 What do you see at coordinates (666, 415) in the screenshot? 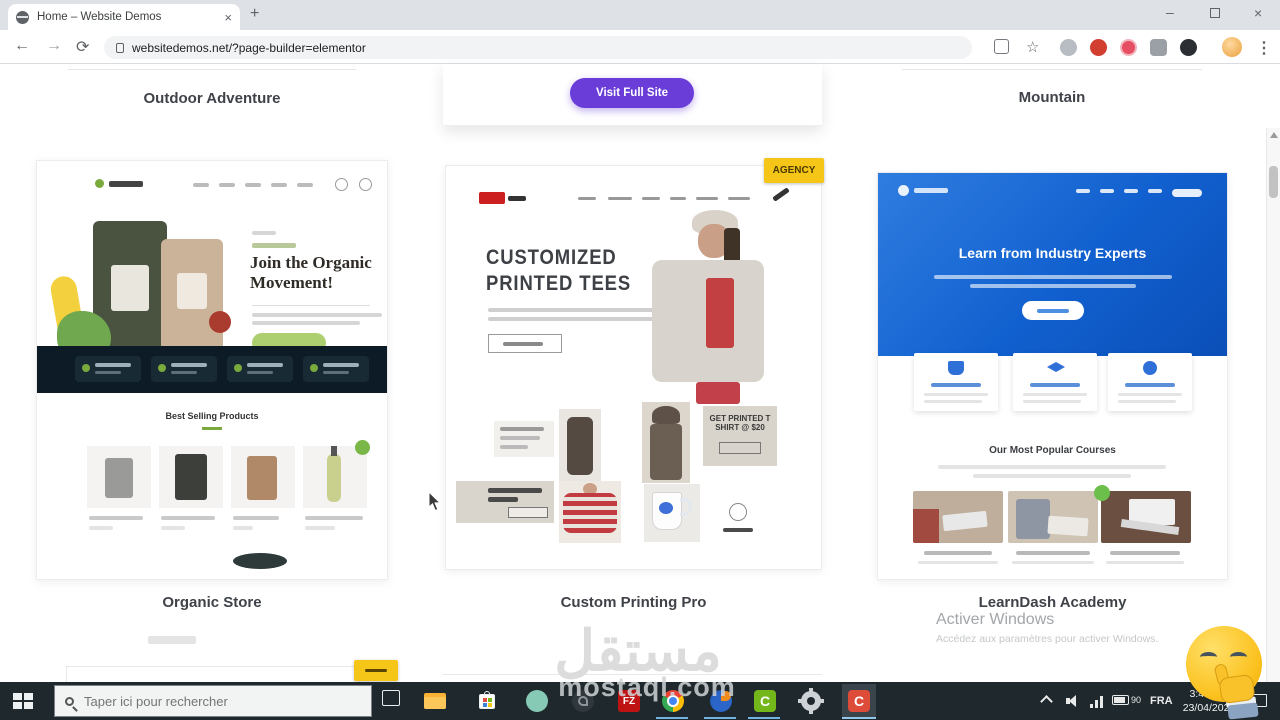
I see `model-hat` at bounding box center [666, 415].